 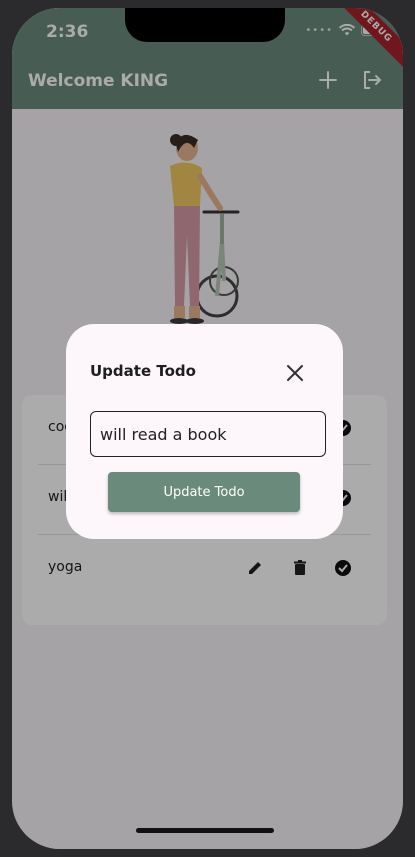 I want to click on update-todo-button: Update Todo, so click(x=204, y=492).